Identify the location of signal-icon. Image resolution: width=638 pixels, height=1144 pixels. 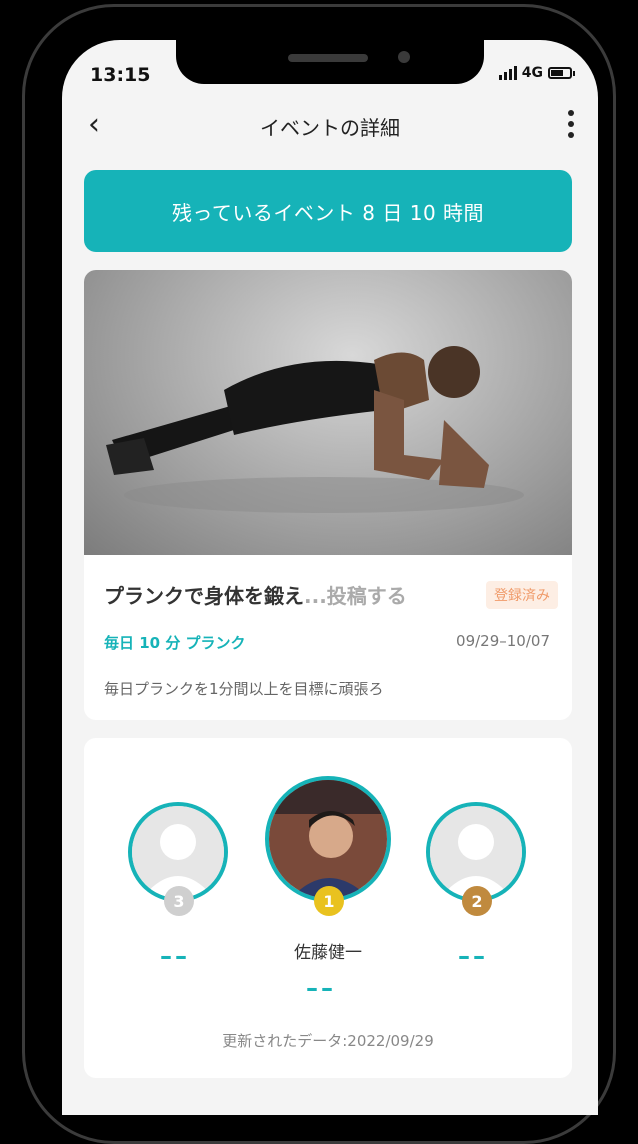
(507, 73).